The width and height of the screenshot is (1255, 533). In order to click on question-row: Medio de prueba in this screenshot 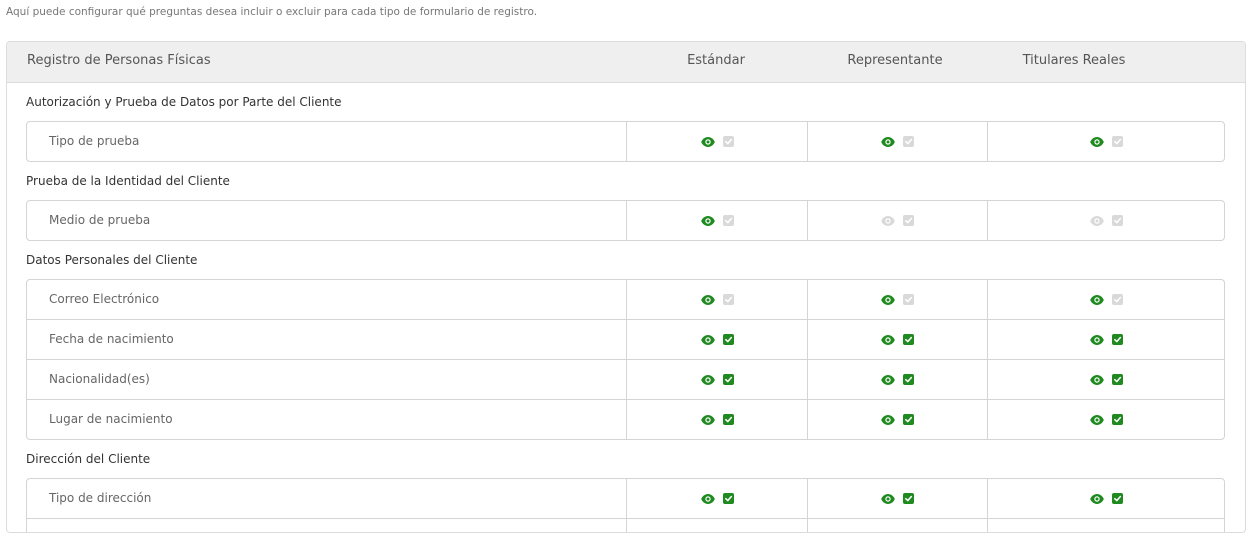, I will do `click(625, 220)`.